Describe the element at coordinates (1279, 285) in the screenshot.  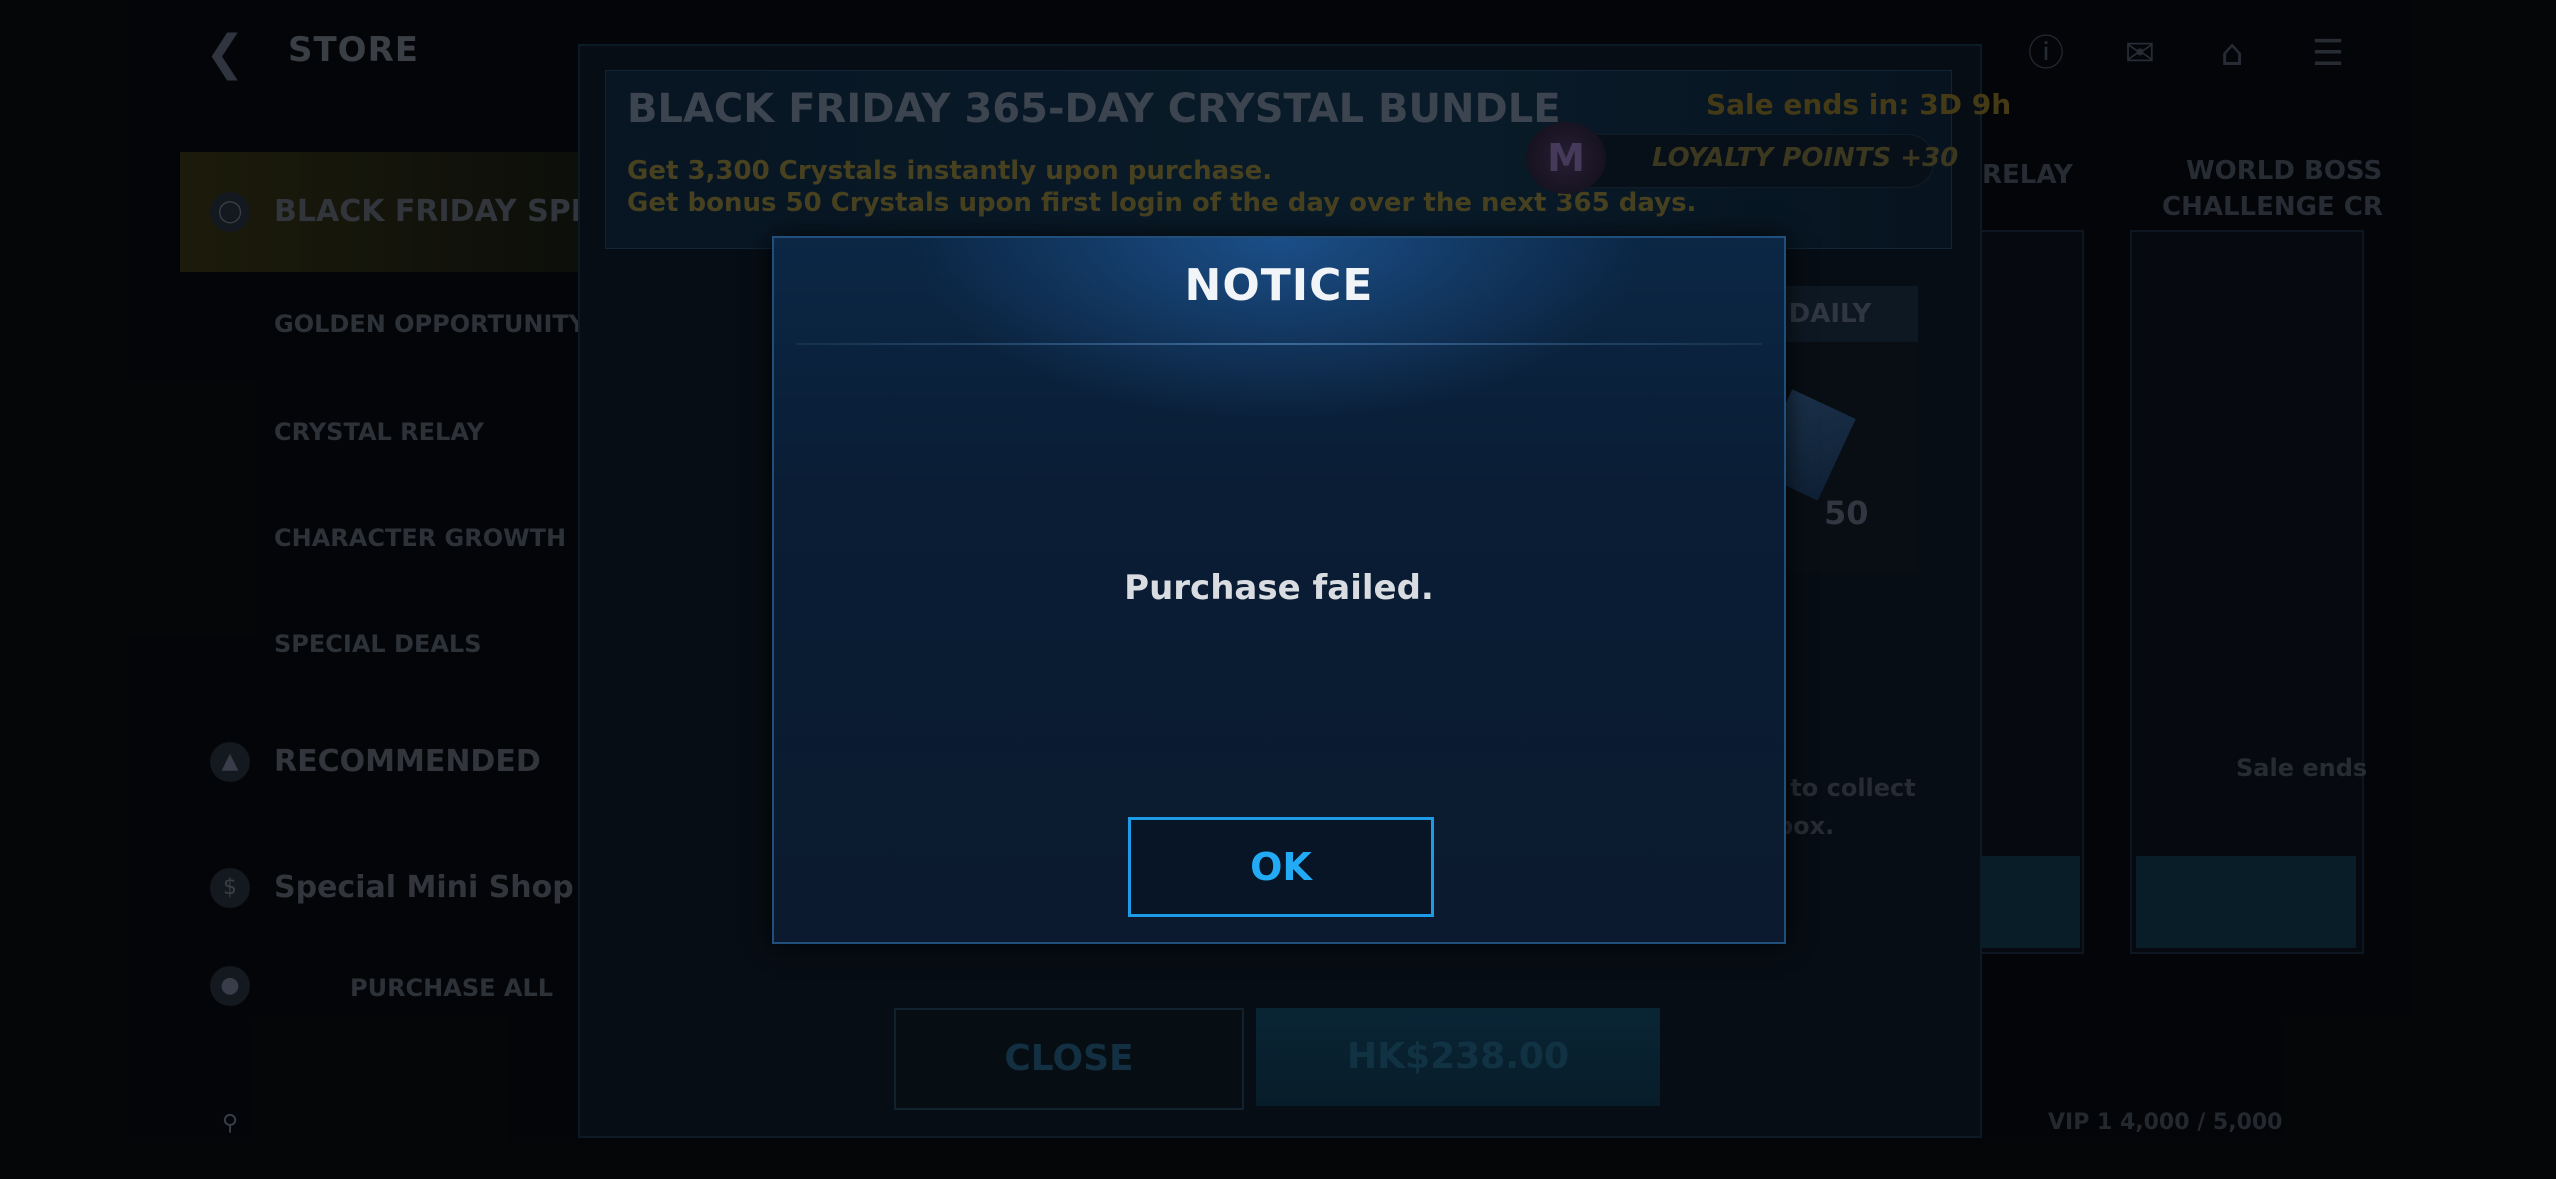
I see `dialog-title: NOTICE` at that location.